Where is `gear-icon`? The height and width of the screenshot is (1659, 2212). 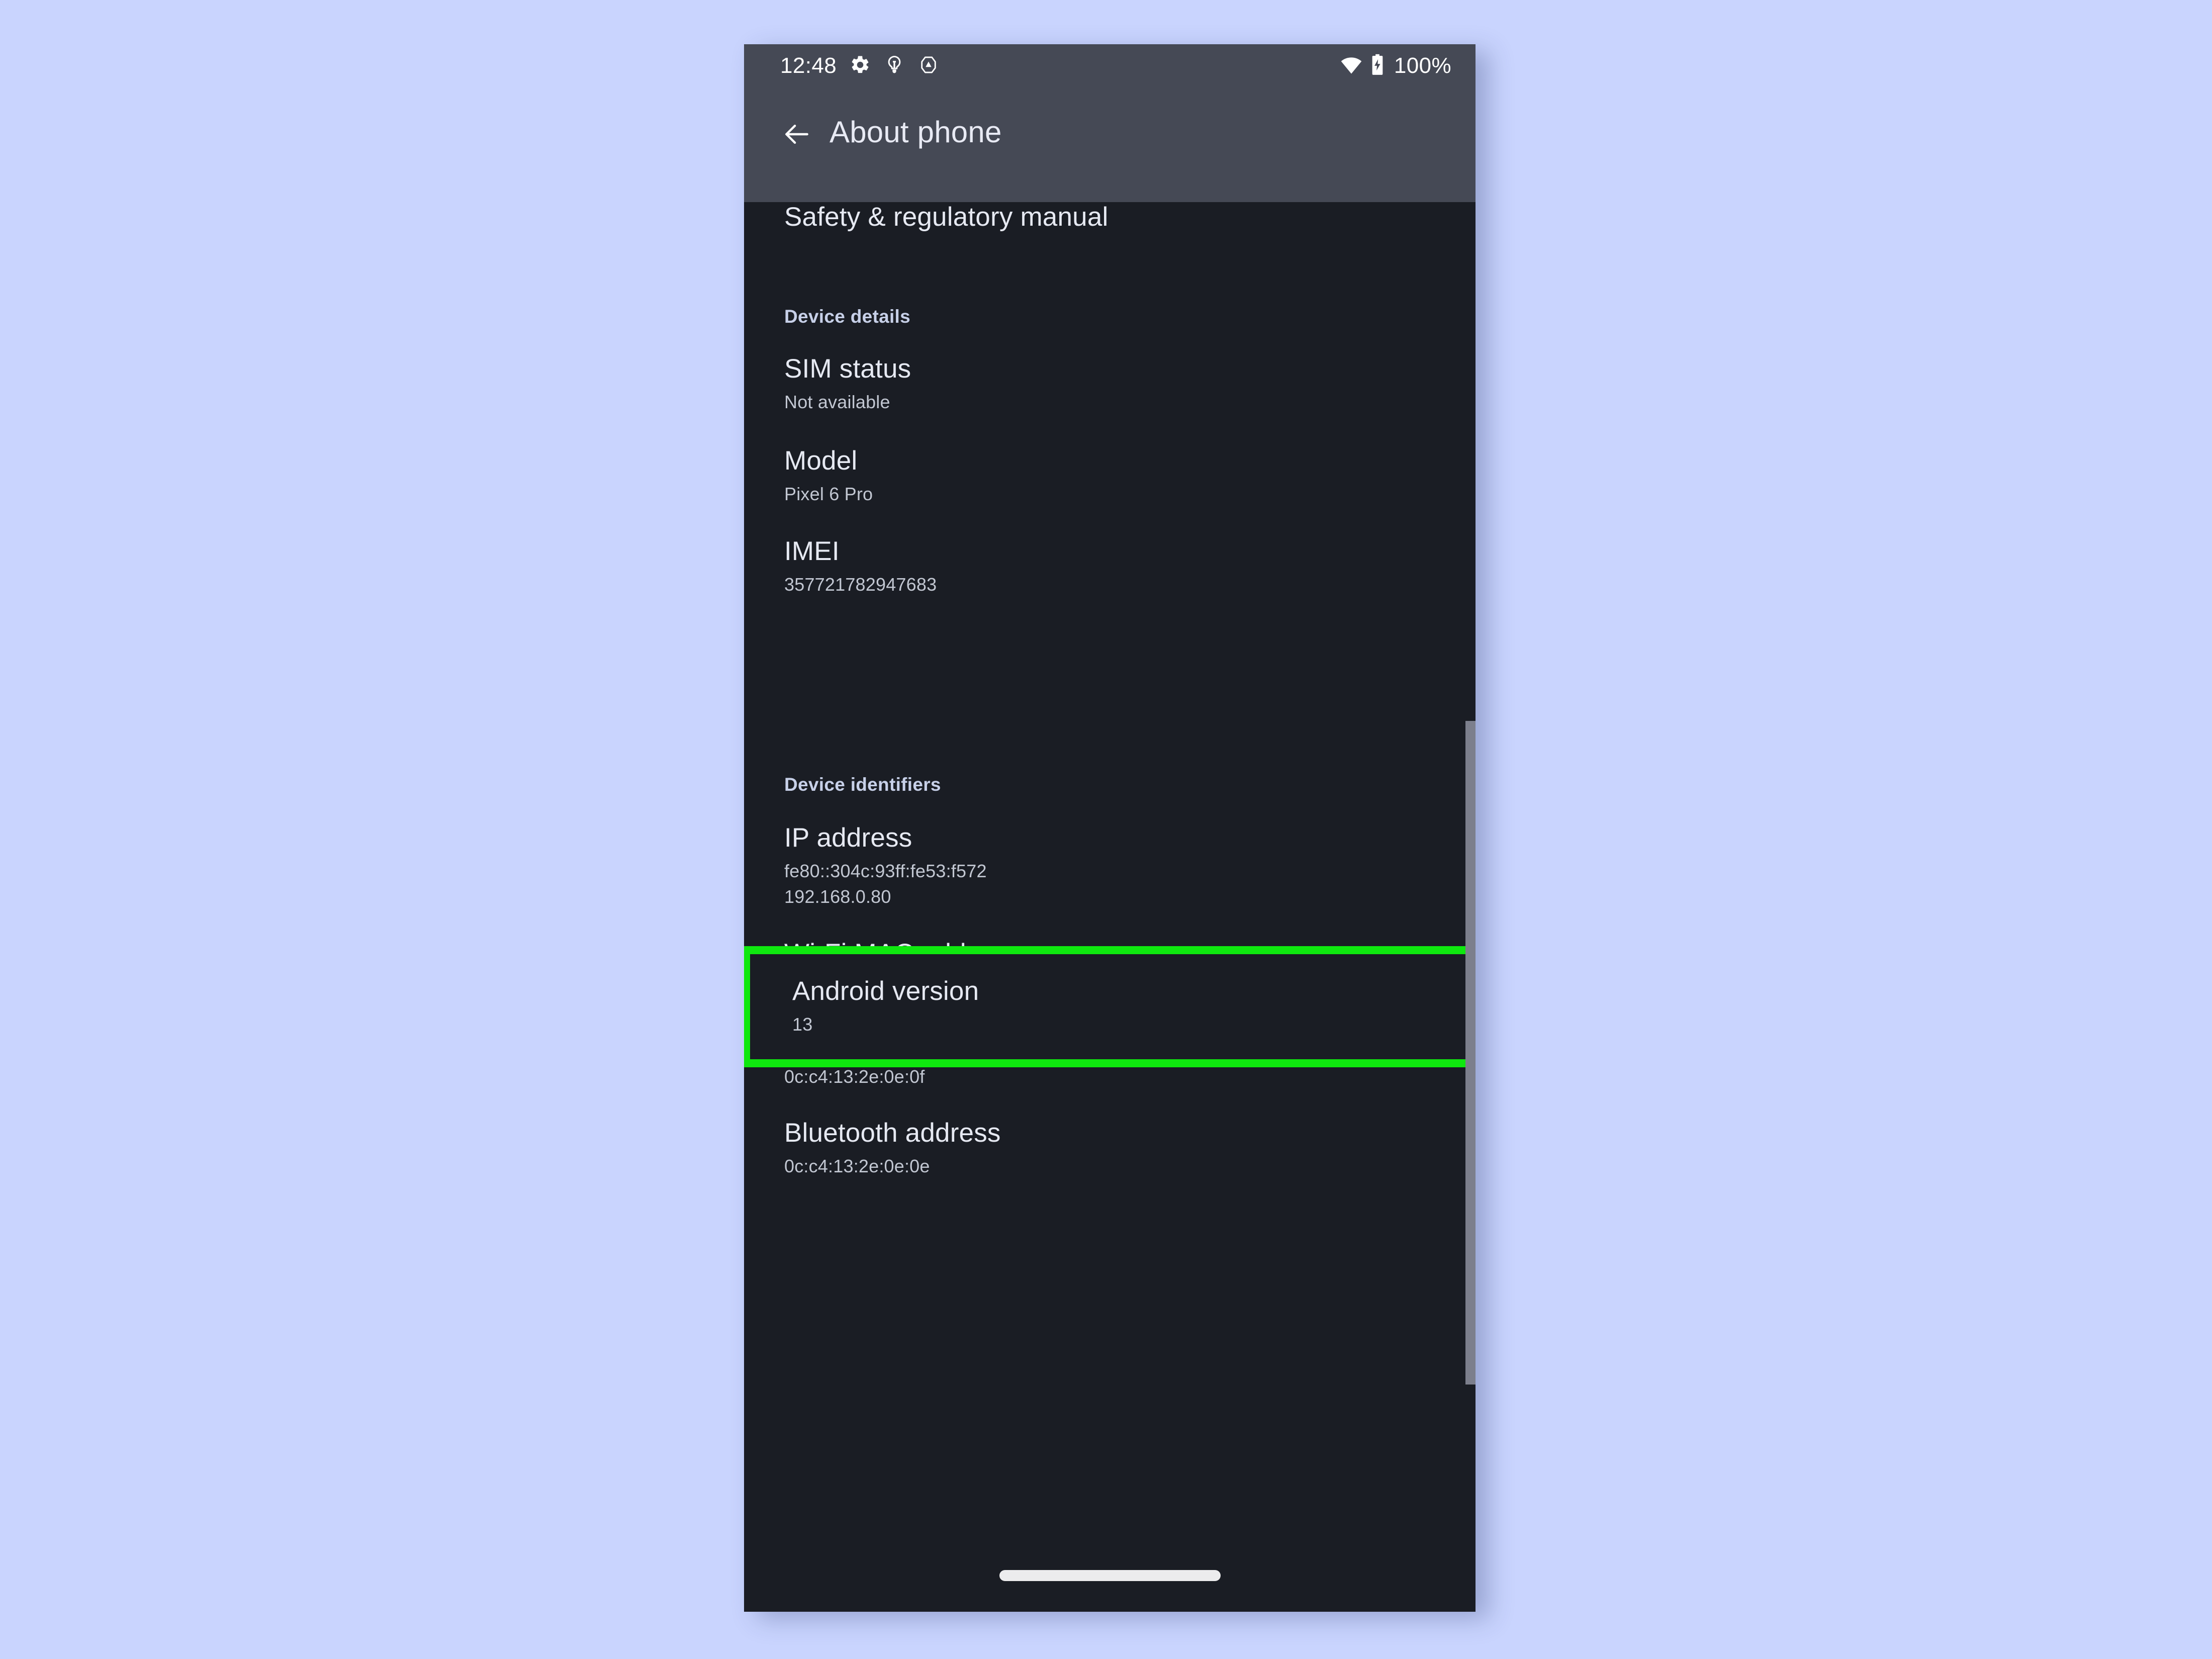
gear-icon is located at coordinates (860, 66).